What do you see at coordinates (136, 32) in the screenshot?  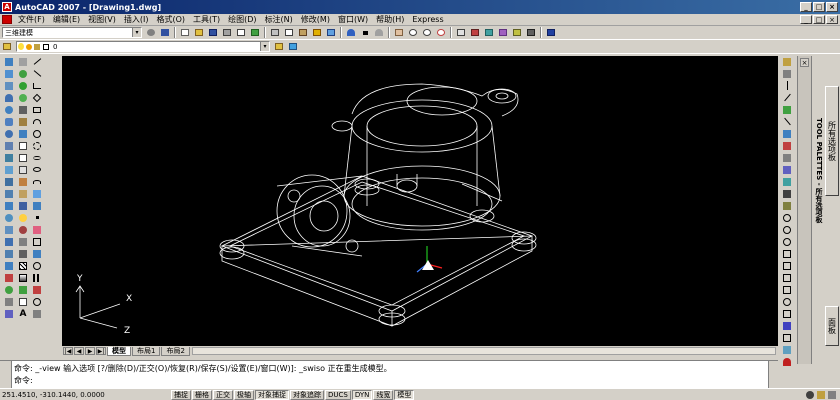 I see `chevron-down-icon: ▾` at bounding box center [136, 32].